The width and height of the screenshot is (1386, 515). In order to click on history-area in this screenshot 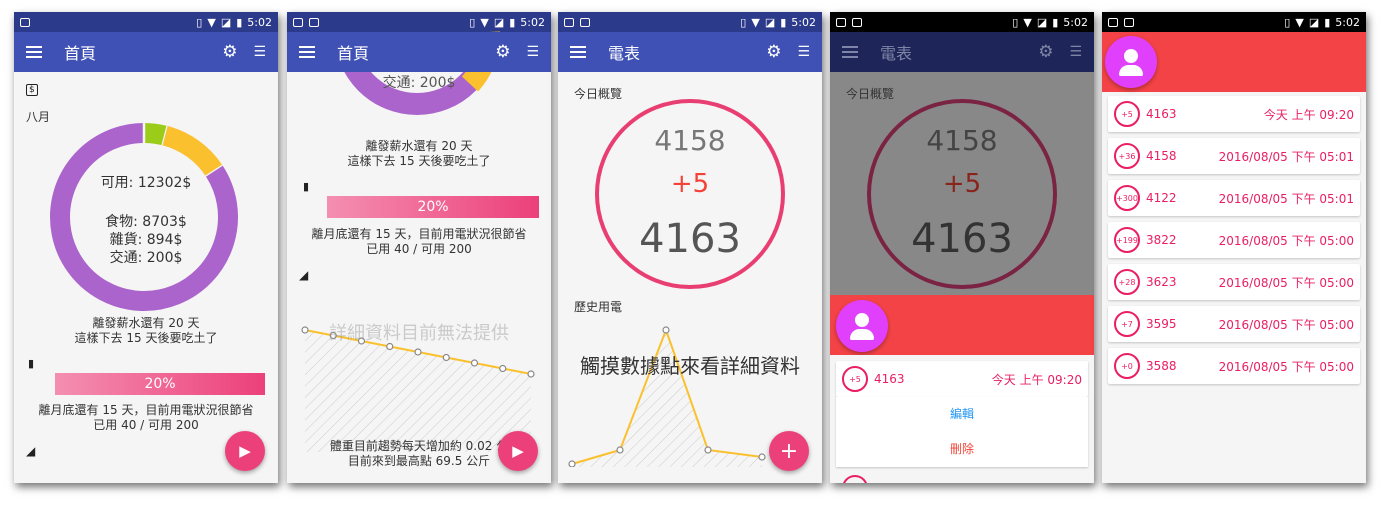, I will do `click(667, 398)`.